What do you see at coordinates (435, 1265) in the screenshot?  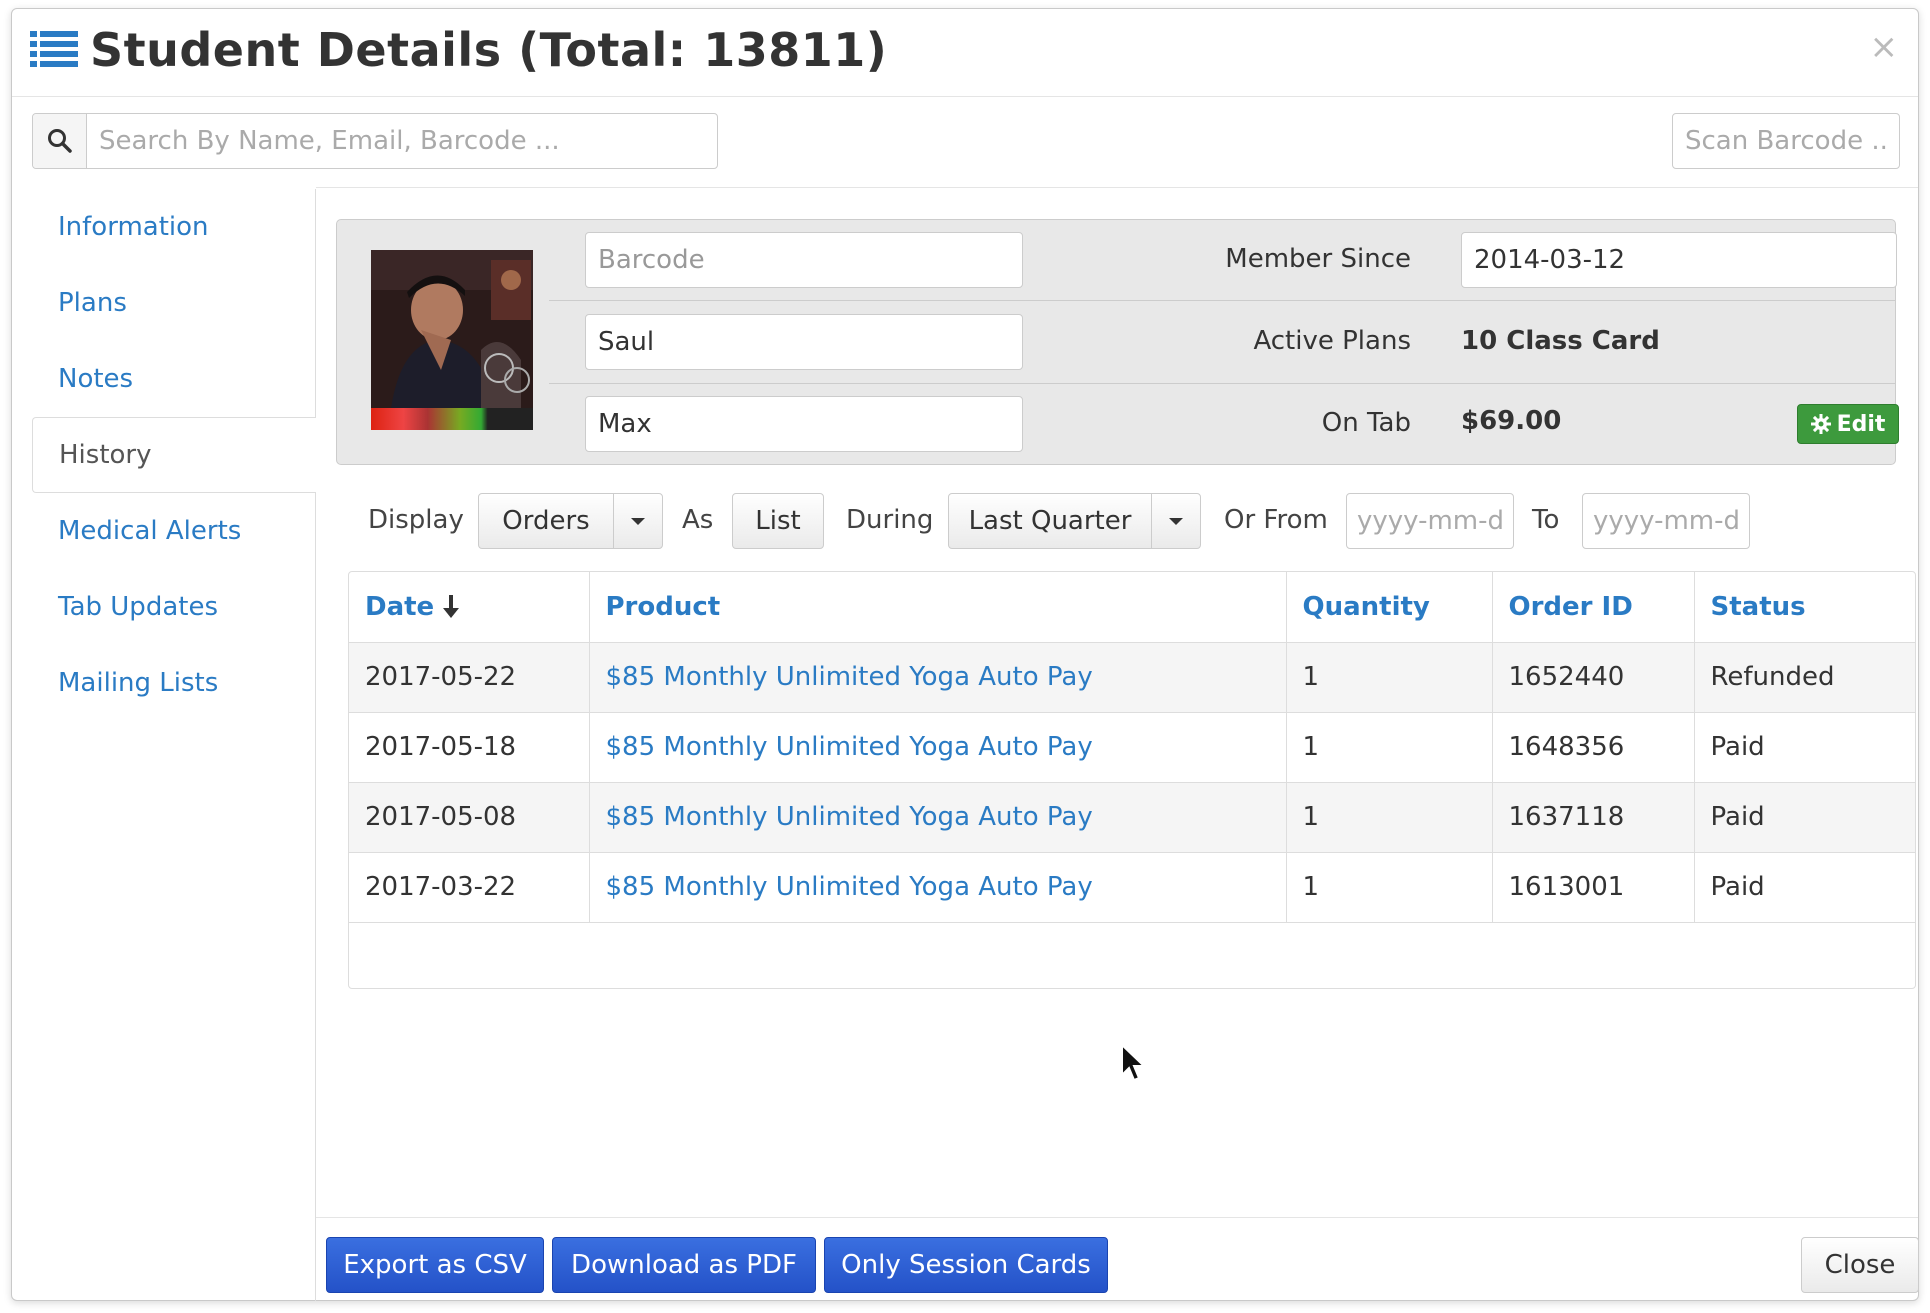 I see `export-csv-button: Export as CSV` at bounding box center [435, 1265].